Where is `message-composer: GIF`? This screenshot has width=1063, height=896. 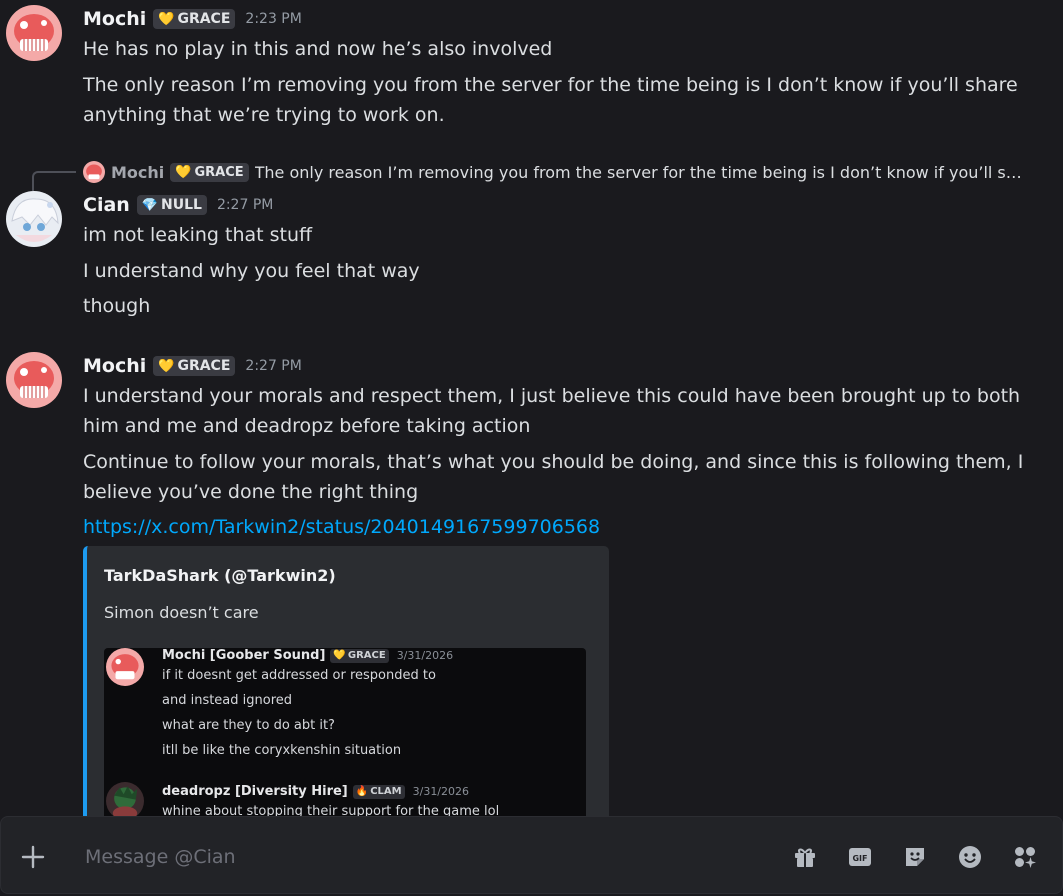 message-composer: GIF is located at coordinates (531, 856).